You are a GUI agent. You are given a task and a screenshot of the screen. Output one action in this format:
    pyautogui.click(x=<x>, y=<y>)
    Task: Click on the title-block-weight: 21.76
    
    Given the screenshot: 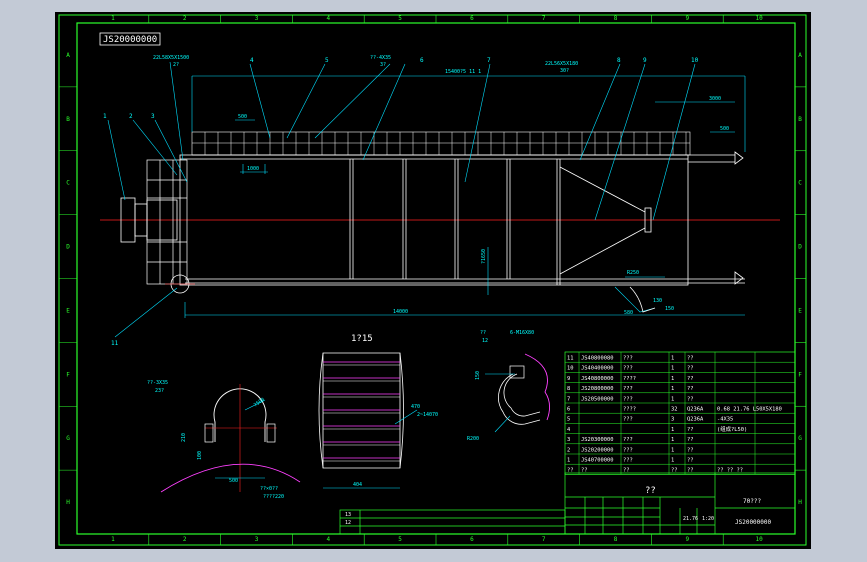 What is the action you would take?
    pyautogui.click(x=690, y=519)
    